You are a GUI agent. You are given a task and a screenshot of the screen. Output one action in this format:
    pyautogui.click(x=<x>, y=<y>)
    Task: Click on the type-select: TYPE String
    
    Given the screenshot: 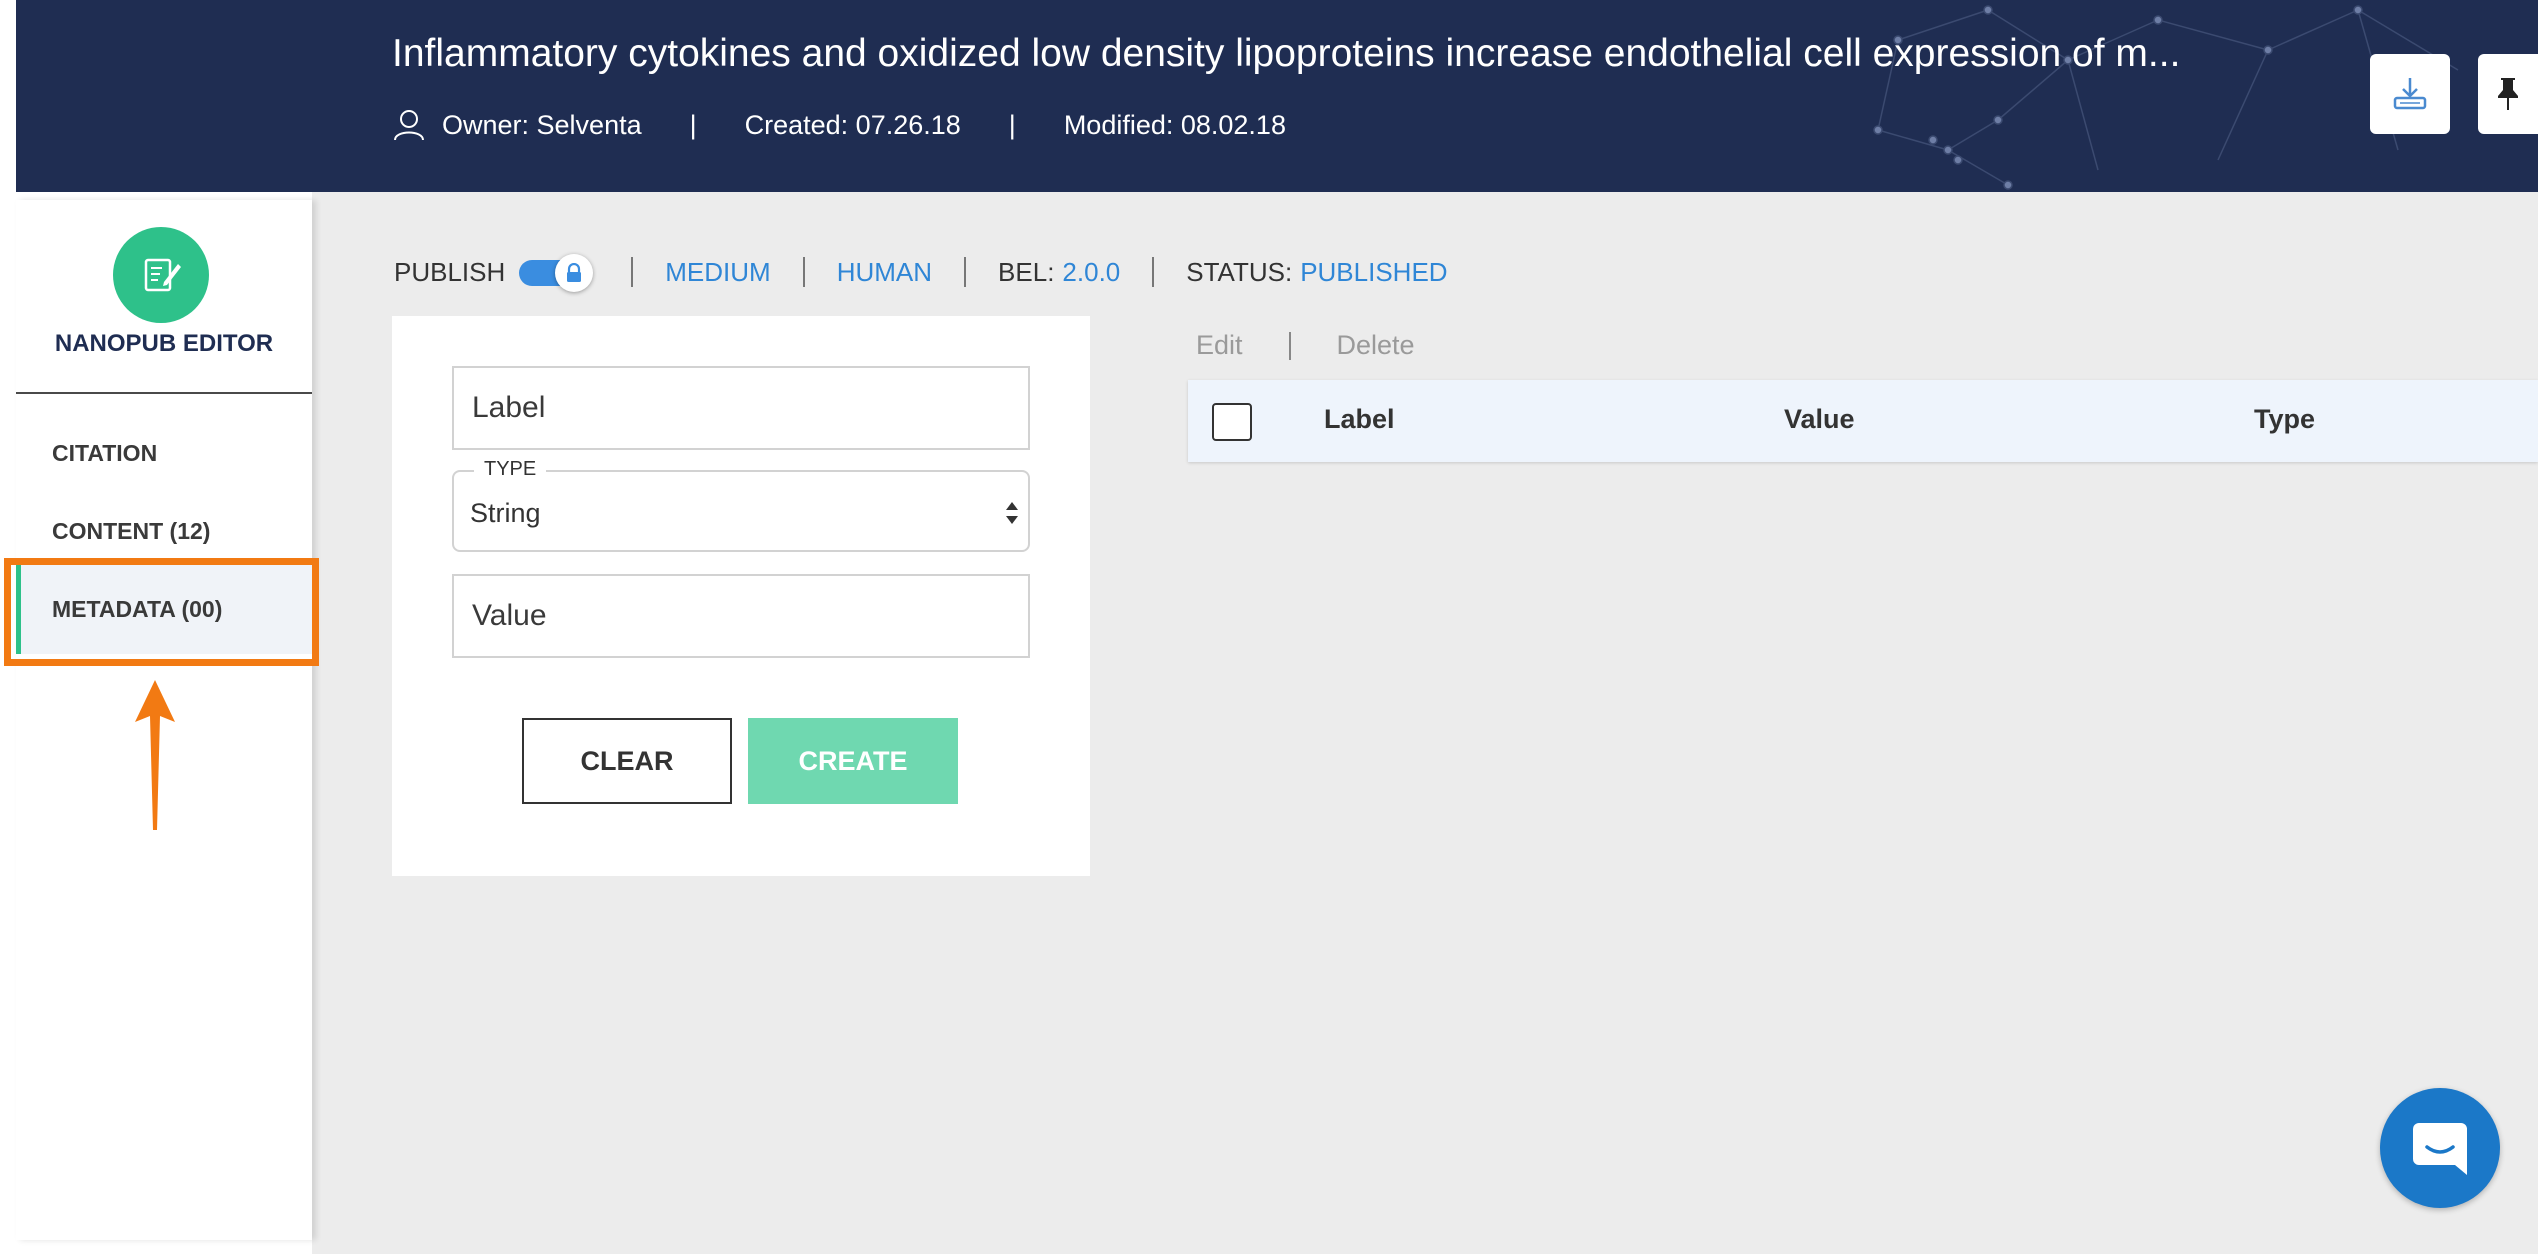 What is the action you would take?
    pyautogui.click(x=741, y=505)
    